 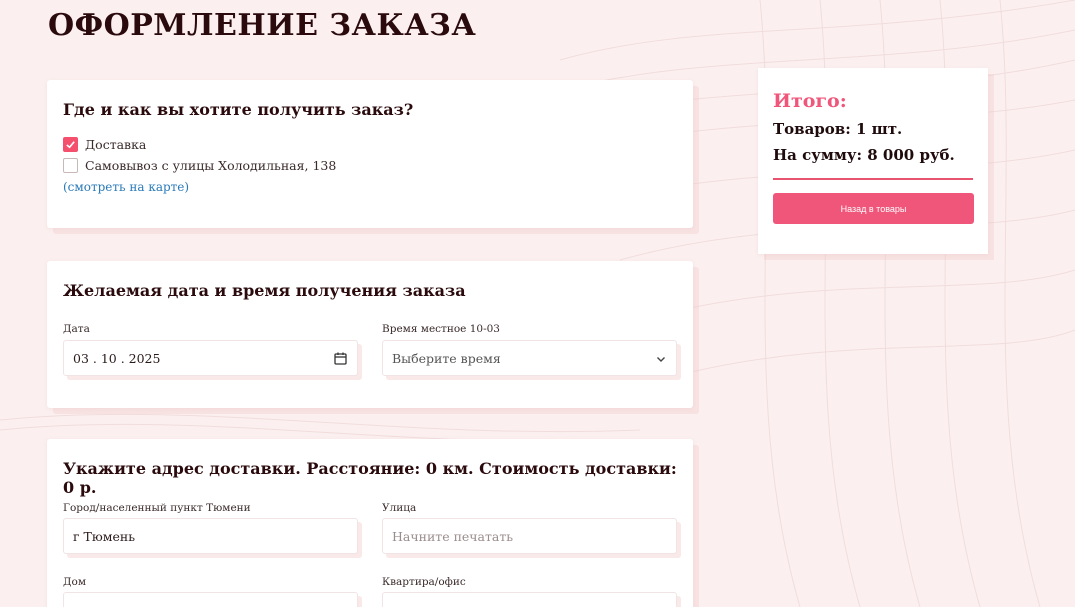 What do you see at coordinates (126, 187) in the screenshot?
I see `view-map-link: (смотреть на карте)` at bounding box center [126, 187].